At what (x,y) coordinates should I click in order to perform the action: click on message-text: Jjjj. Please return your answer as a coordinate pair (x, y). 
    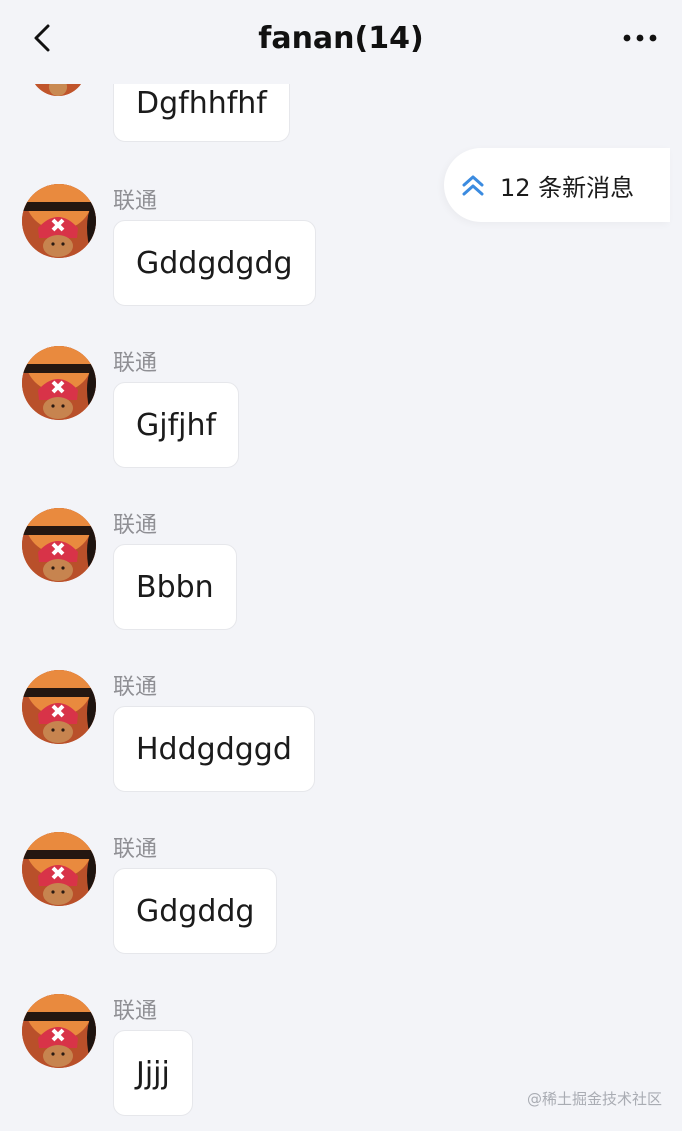
    Looking at the image, I should click on (153, 1073).